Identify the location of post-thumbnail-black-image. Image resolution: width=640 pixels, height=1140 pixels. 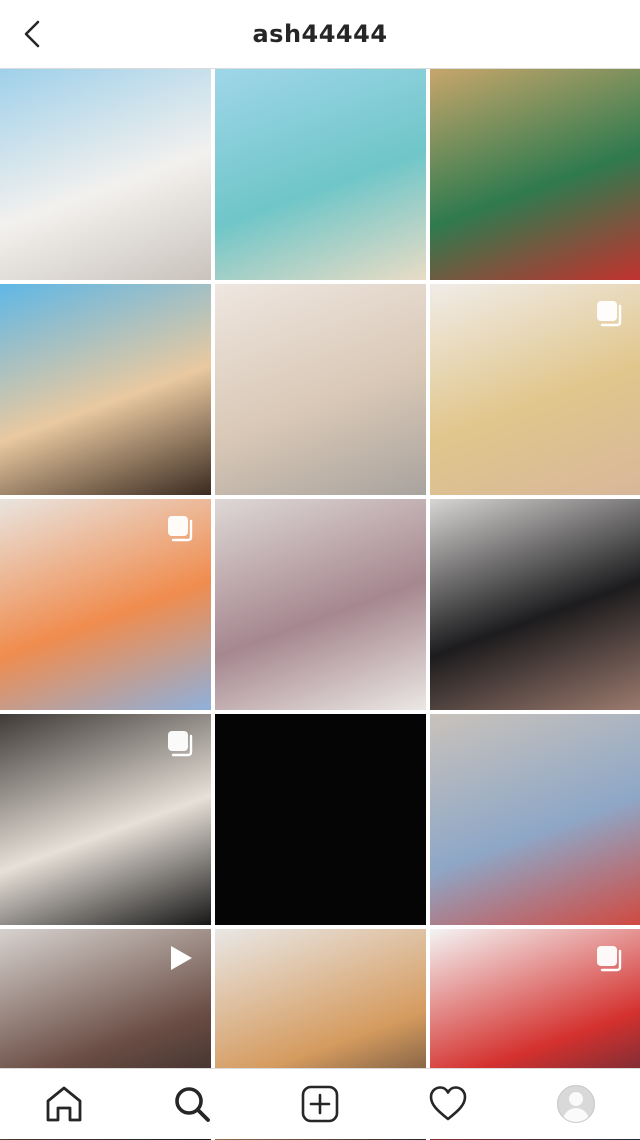
(320, 819).